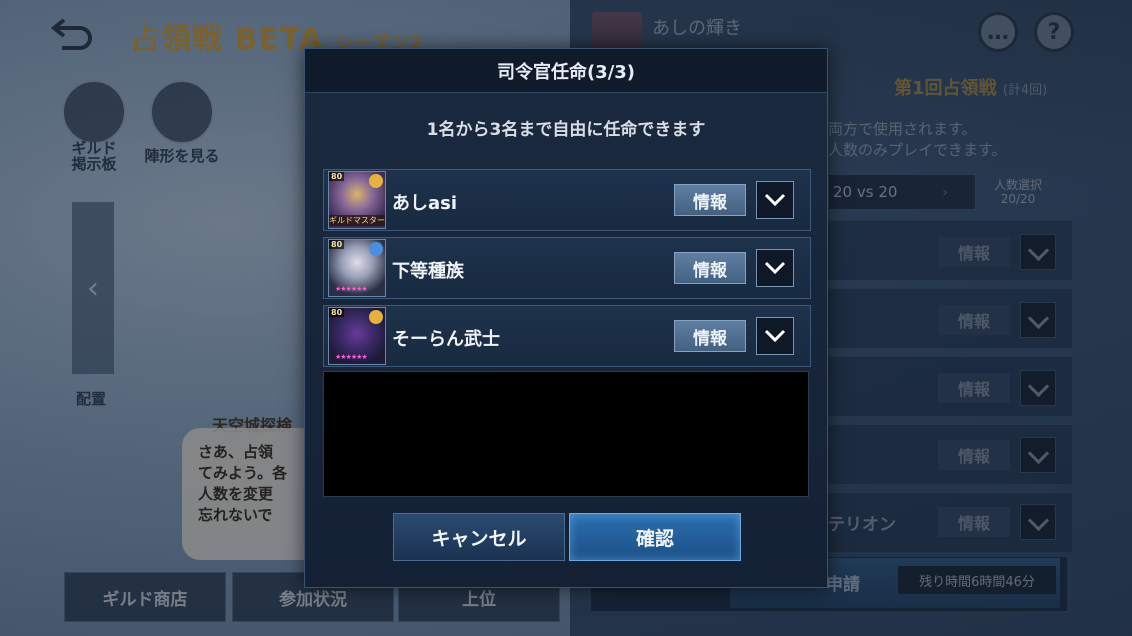 The width and height of the screenshot is (1132, 636). Describe the element at coordinates (357, 200) in the screenshot. I see `commander-portrait: 80 ギルドマスター` at that location.